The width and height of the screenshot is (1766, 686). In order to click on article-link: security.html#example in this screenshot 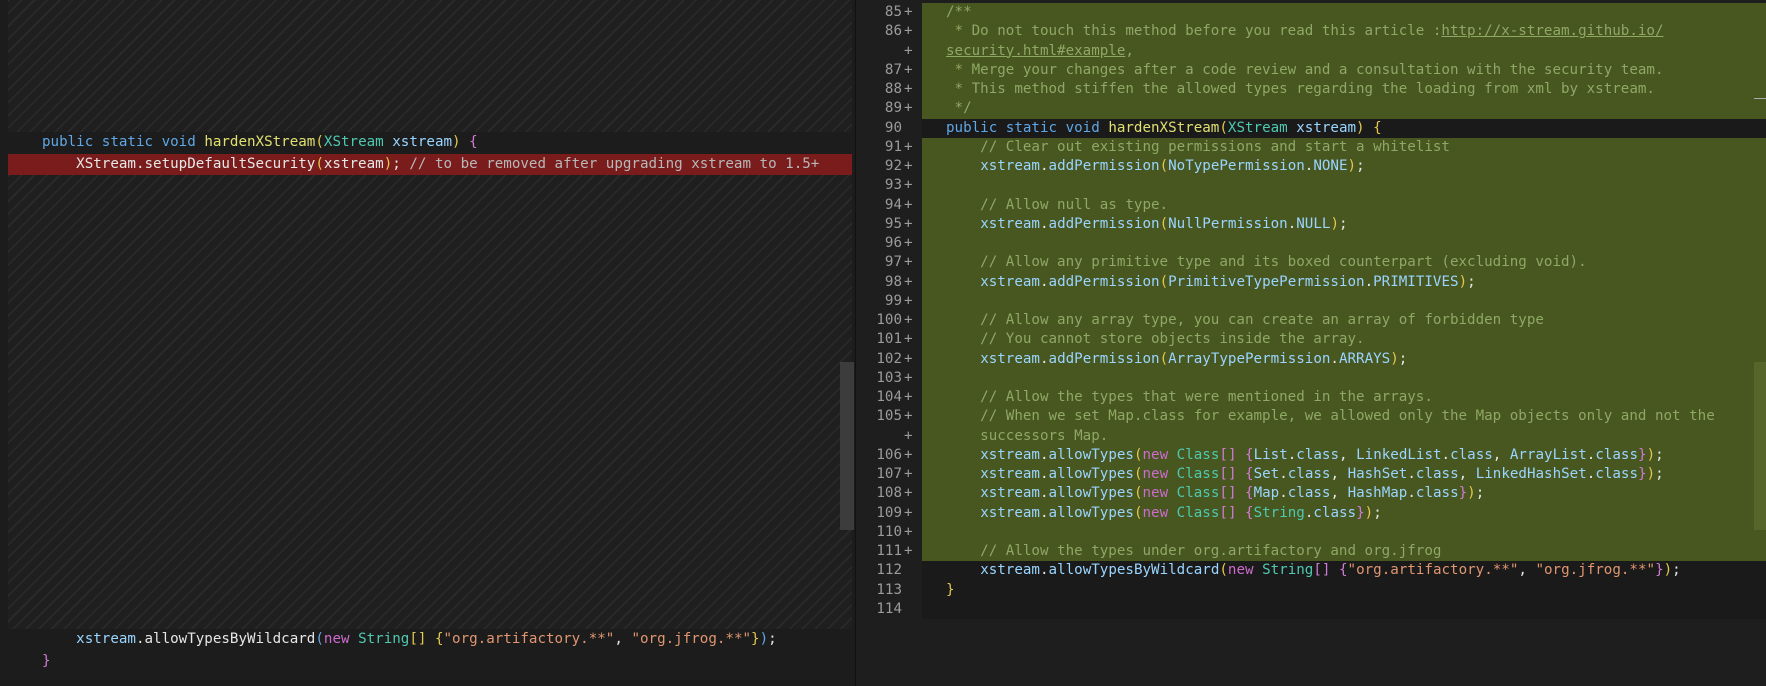, I will do `click(1035, 51)`.